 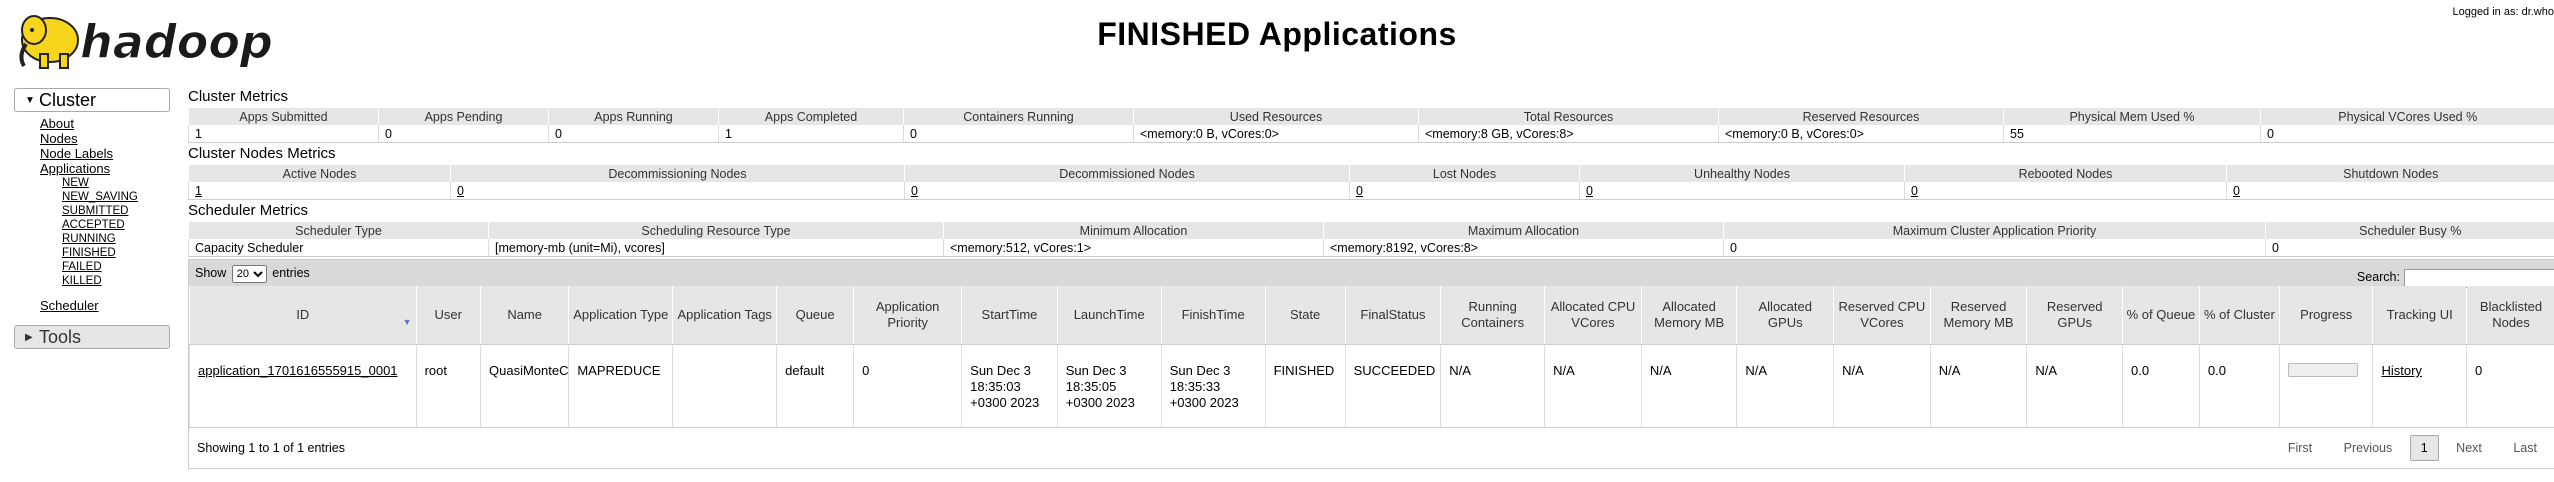 What do you see at coordinates (1861, 134) in the screenshot?
I see `metric-value: <memory:0 B, vCores:0>` at bounding box center [1861, 134].